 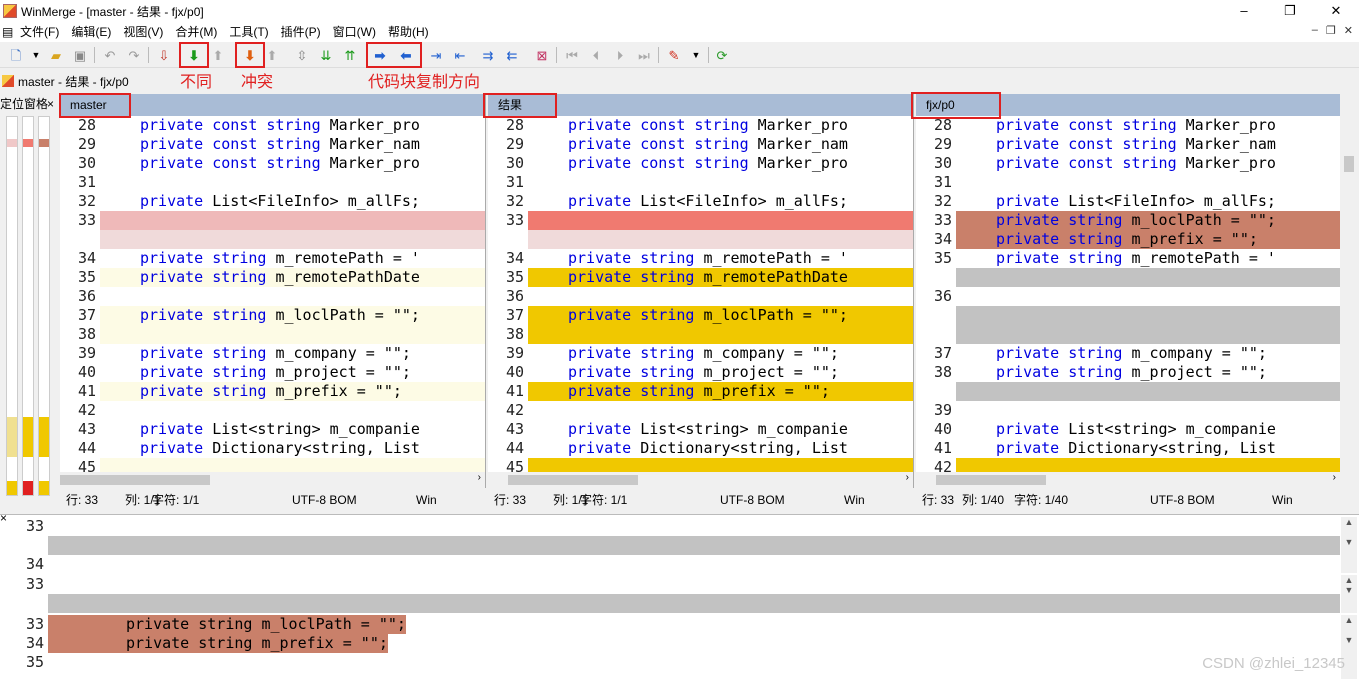 I want to click on code-line: 35 private string m_remotePath = ', so click(x=1128, y=258).